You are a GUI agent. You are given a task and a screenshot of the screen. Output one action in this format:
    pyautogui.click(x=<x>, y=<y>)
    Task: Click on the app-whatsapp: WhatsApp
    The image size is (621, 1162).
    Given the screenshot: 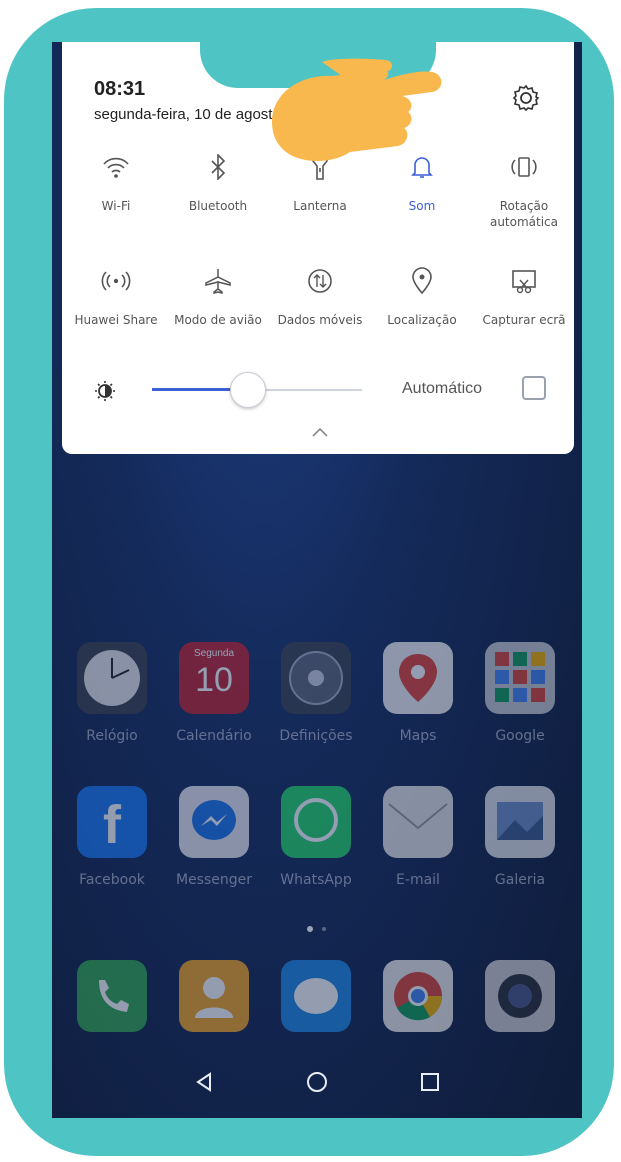 What is the action you would take?
    pyautogui.click(x=316, y=837)
    